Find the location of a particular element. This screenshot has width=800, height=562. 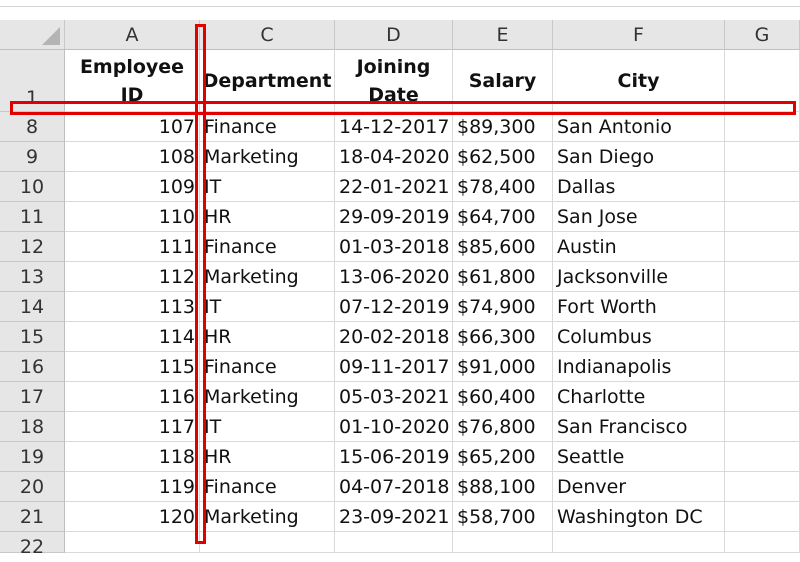

salary-cell: $85,600 is located at coordinates (503, 247).